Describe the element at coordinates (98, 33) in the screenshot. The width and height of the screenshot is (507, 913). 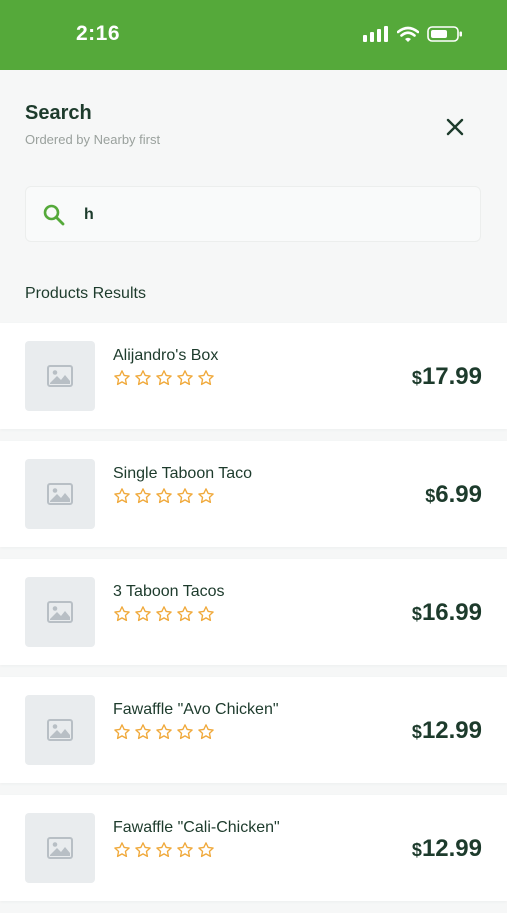
I see `status-time: 2:16` at that location.